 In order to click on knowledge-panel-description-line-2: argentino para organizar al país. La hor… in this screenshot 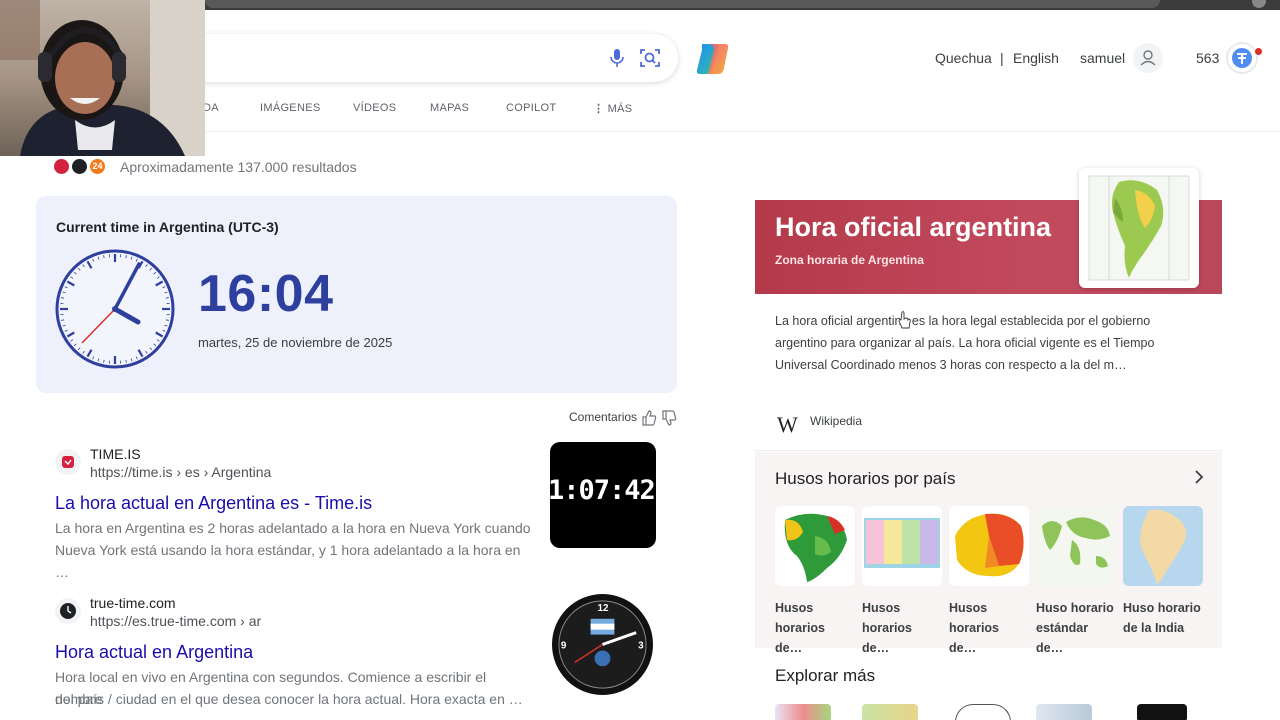, I will do `click(965, 343)`.